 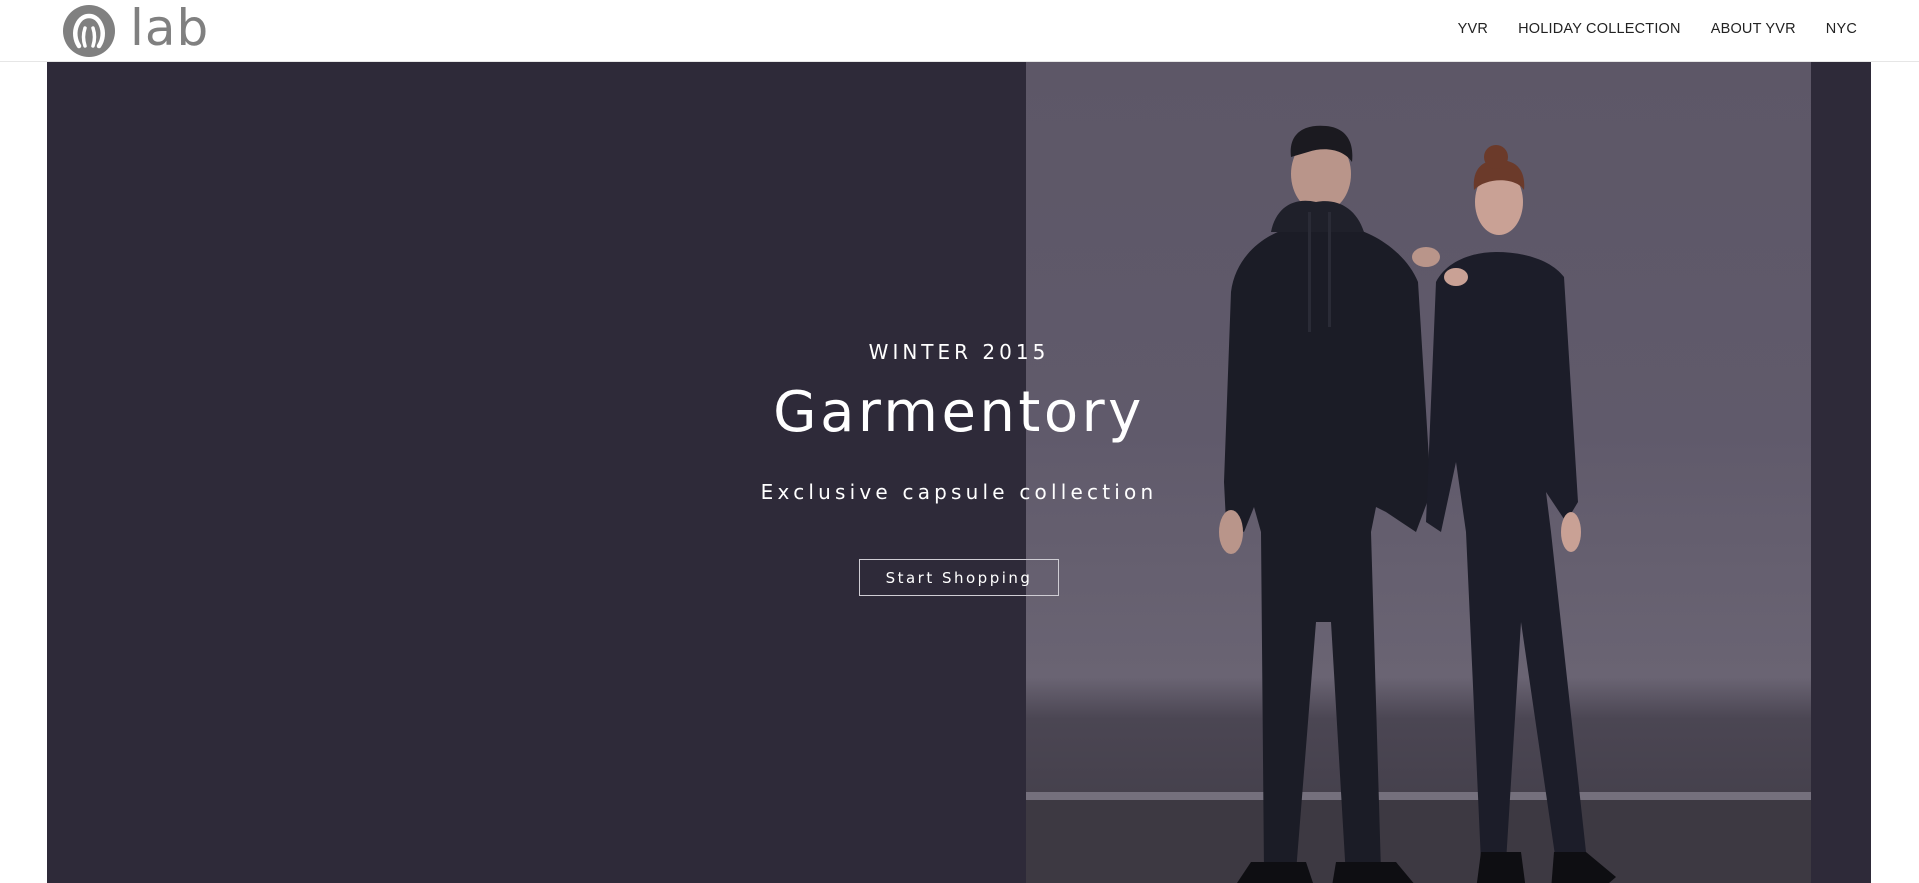 What do you see at coordinates (1329, 504) in the screenshot?
I see `man-figure` at bounding box center [1329, 504].